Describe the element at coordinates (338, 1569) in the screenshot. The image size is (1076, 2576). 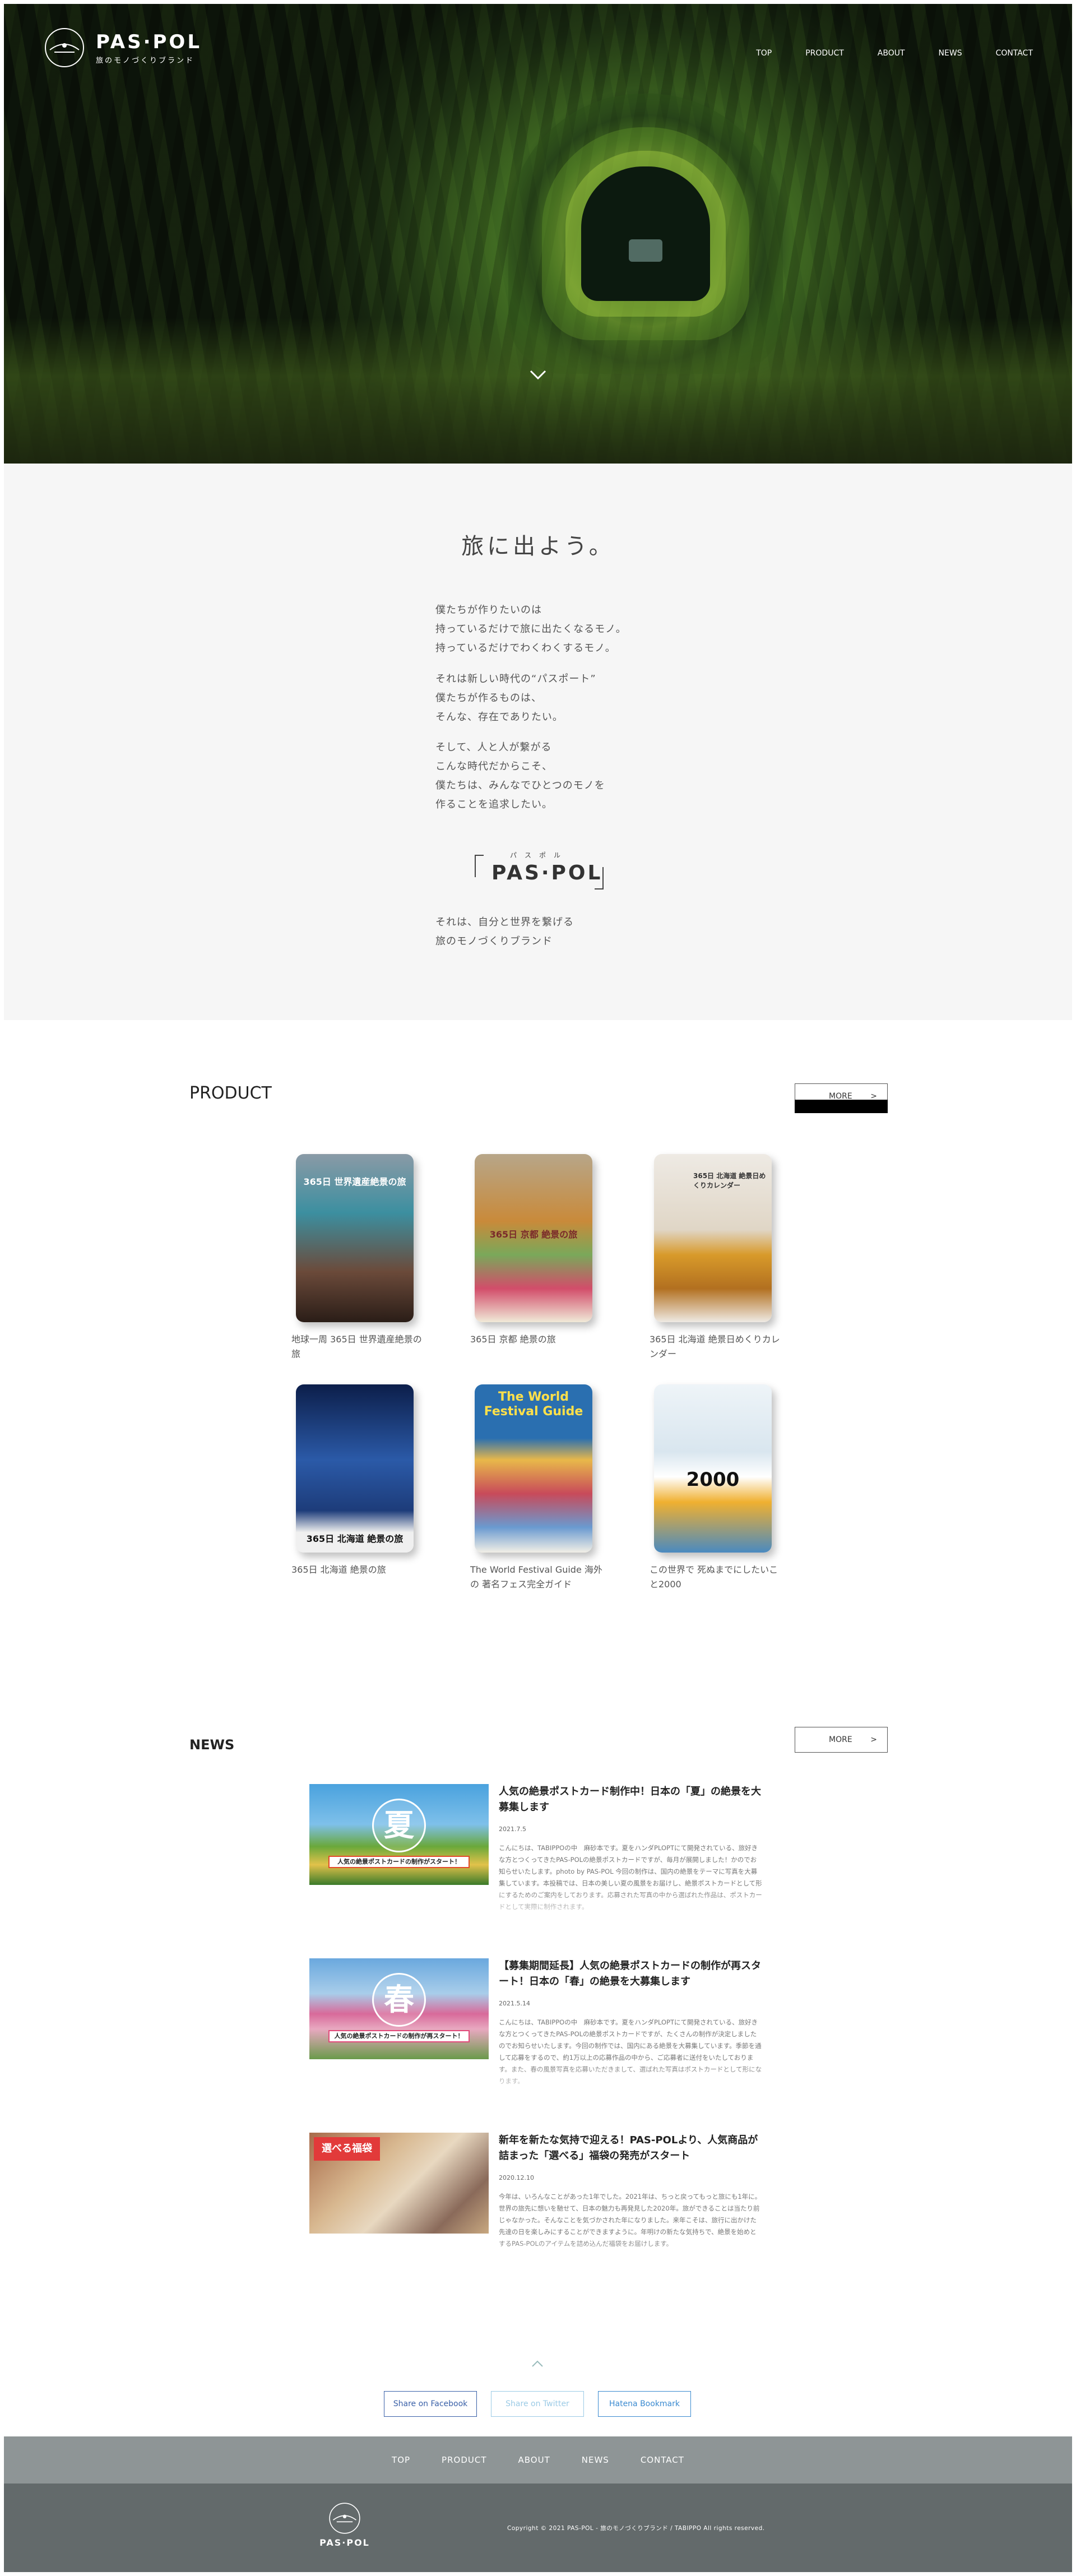
I see `product-name: 365日 北海道 絶景の旅` at that location.